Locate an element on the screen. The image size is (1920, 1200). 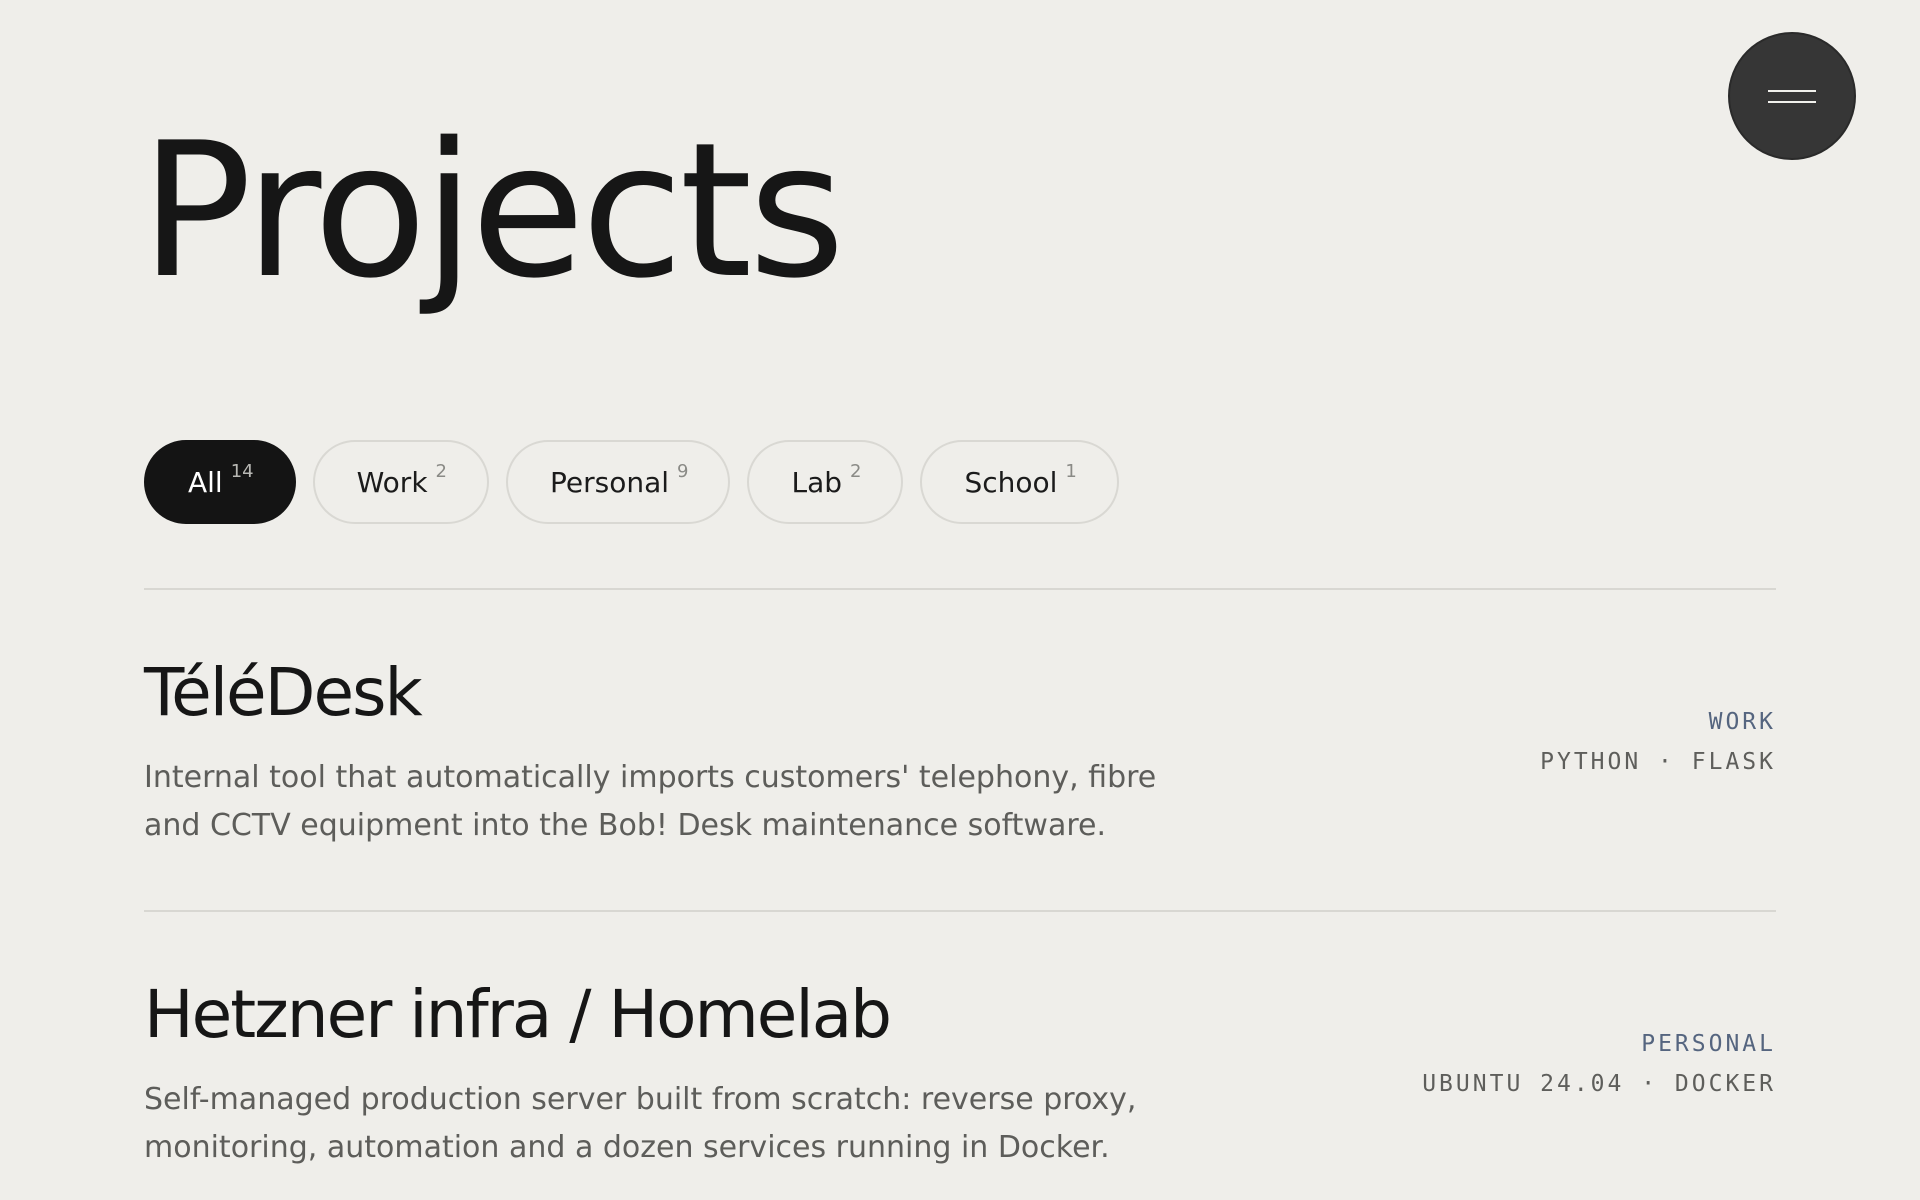
filter-school-button: School 1 is located at coordinates (1019, 482).